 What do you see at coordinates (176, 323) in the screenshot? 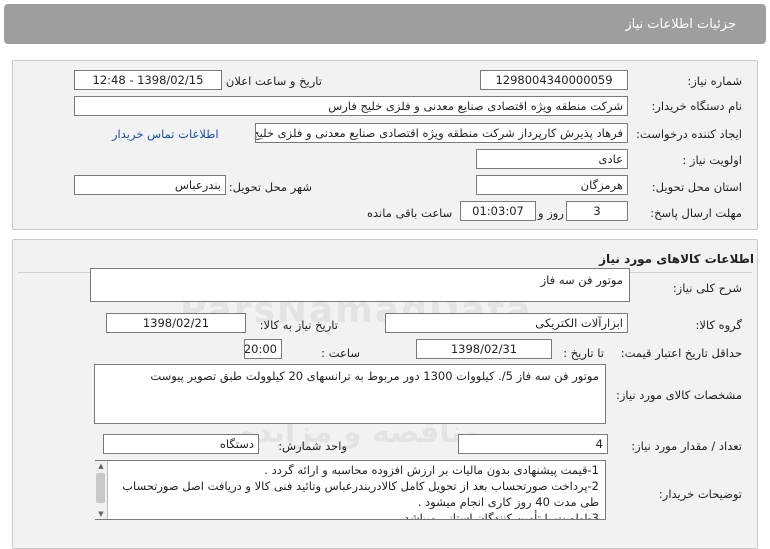
I see `need-date-field: 1398/02/21` at bounding box center [176, 323].